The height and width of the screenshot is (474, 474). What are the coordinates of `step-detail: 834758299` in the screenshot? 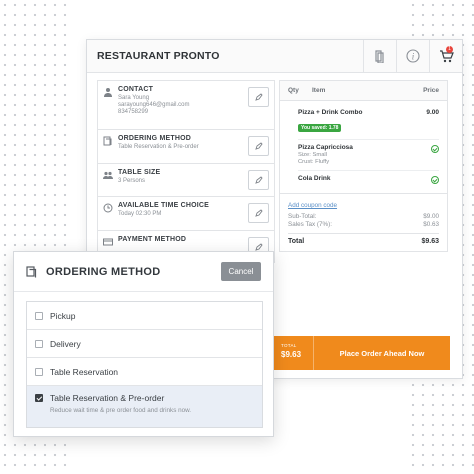 It's located at (133, 112).